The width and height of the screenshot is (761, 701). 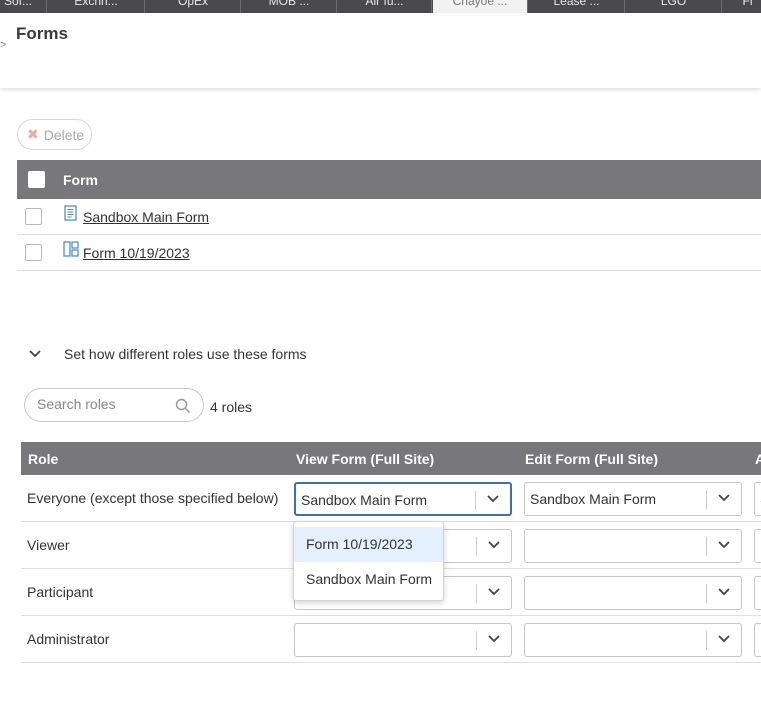 What do you see at coordinates (48, 545) in the screenshot?
I see `role-name: Viewer` at bounding box center [48, 545].